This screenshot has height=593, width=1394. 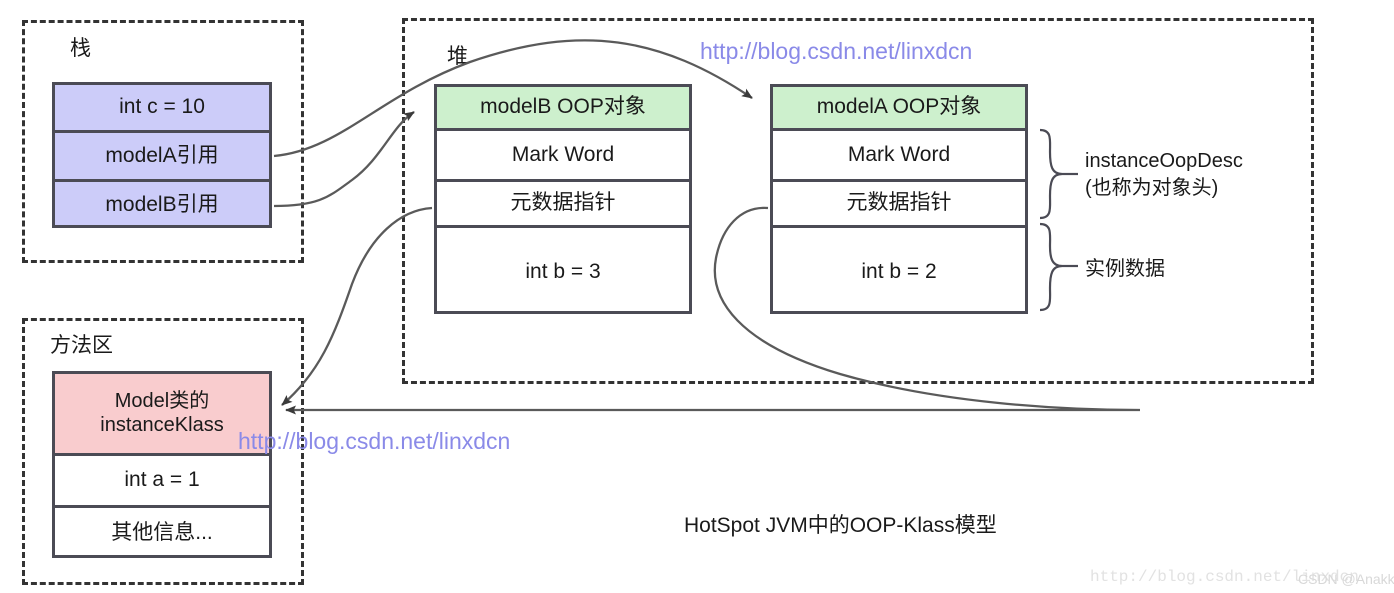 What do you see at coordinates (1164, 175) in the screenshot?
I see `annotation-instance-oop-desc: instanceOopDesc (也称为对象头)` at bounding box center [1164, 175].